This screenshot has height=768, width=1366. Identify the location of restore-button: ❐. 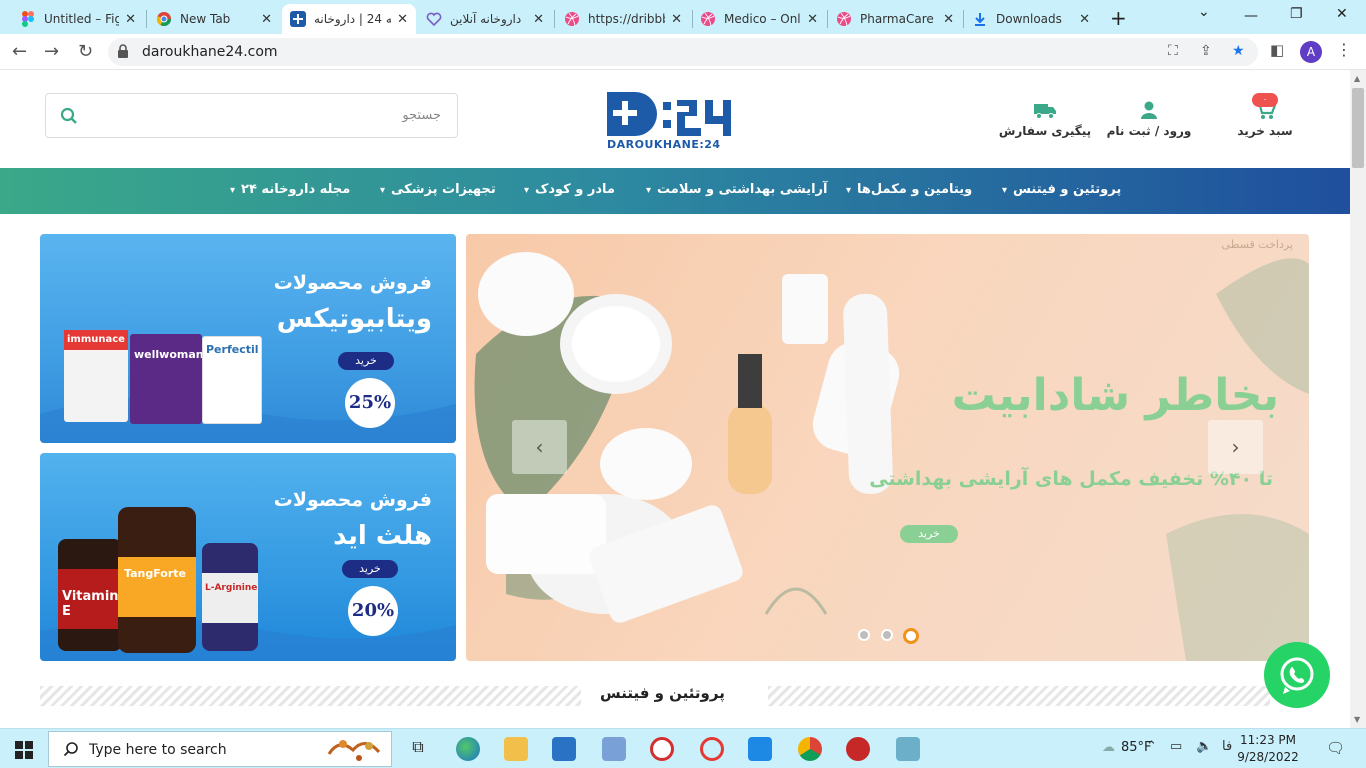
(1296, 14).